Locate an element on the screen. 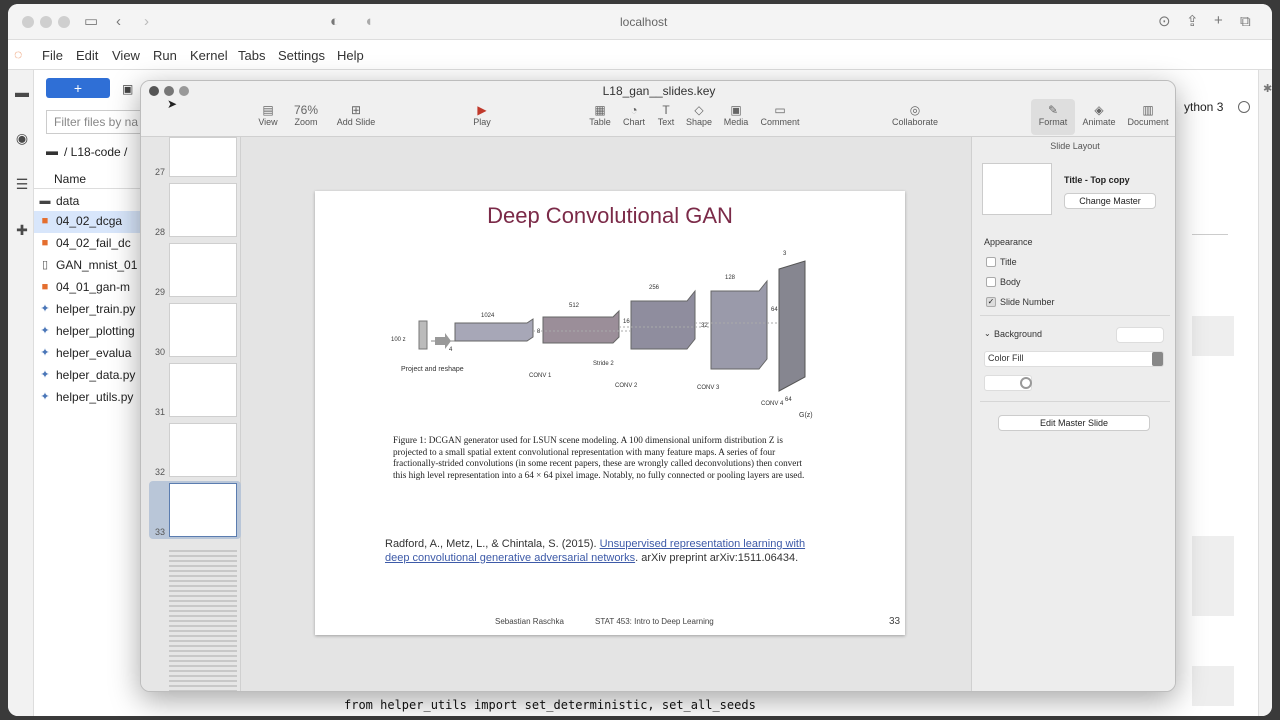 The height and width of the screenshot is (720, 1280). commands-icon: ☰ is located at coordinates (22, 184).